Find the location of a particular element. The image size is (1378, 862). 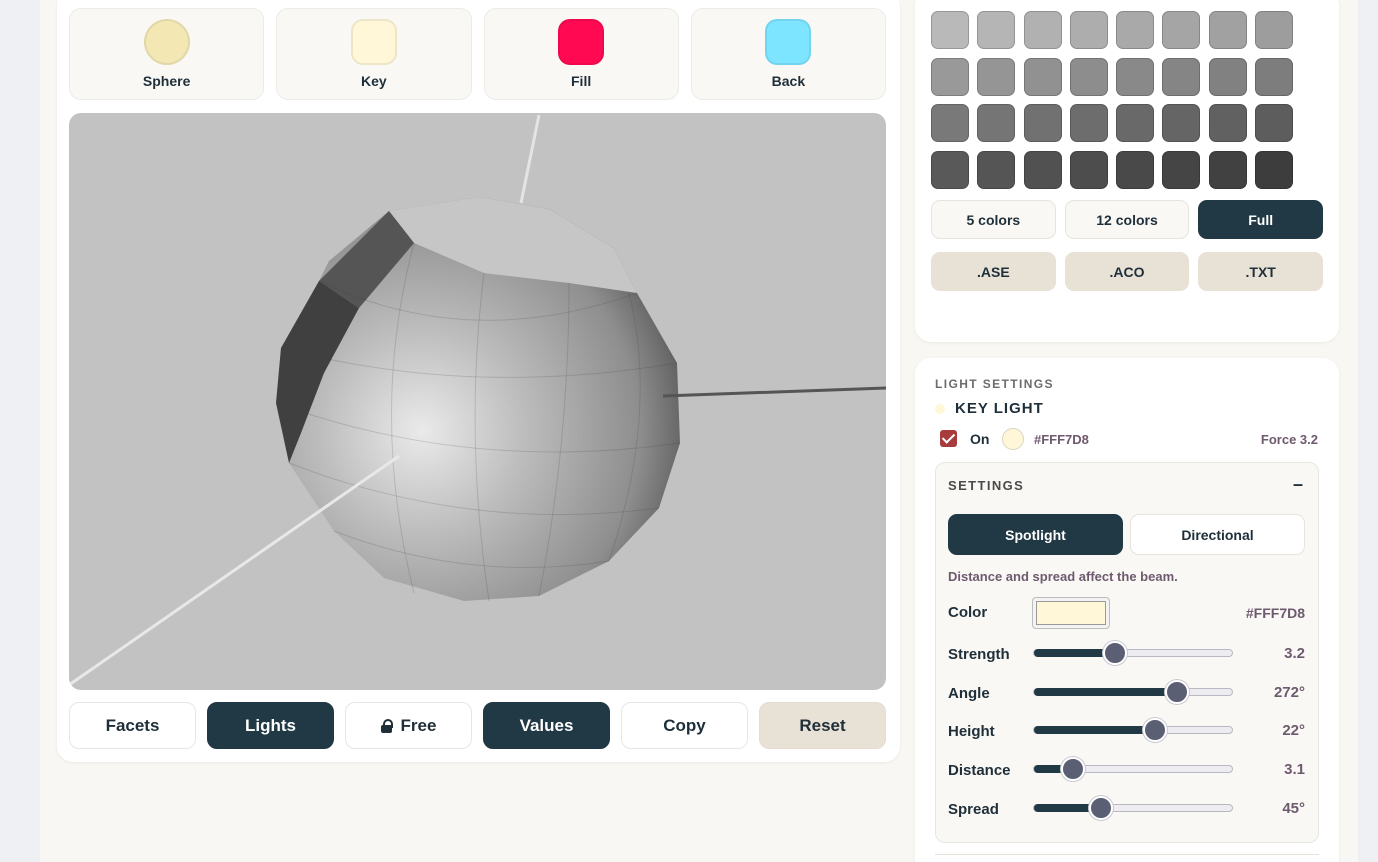

control-label-distance: Distance is located at coordinates (979, 770).